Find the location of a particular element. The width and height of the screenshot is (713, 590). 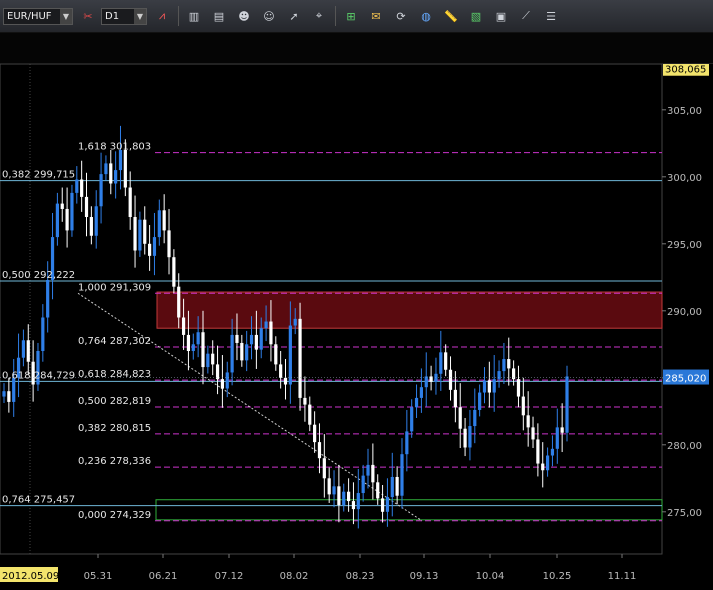

x-tick-label: 11.11 is located at coordinates (622, 576).